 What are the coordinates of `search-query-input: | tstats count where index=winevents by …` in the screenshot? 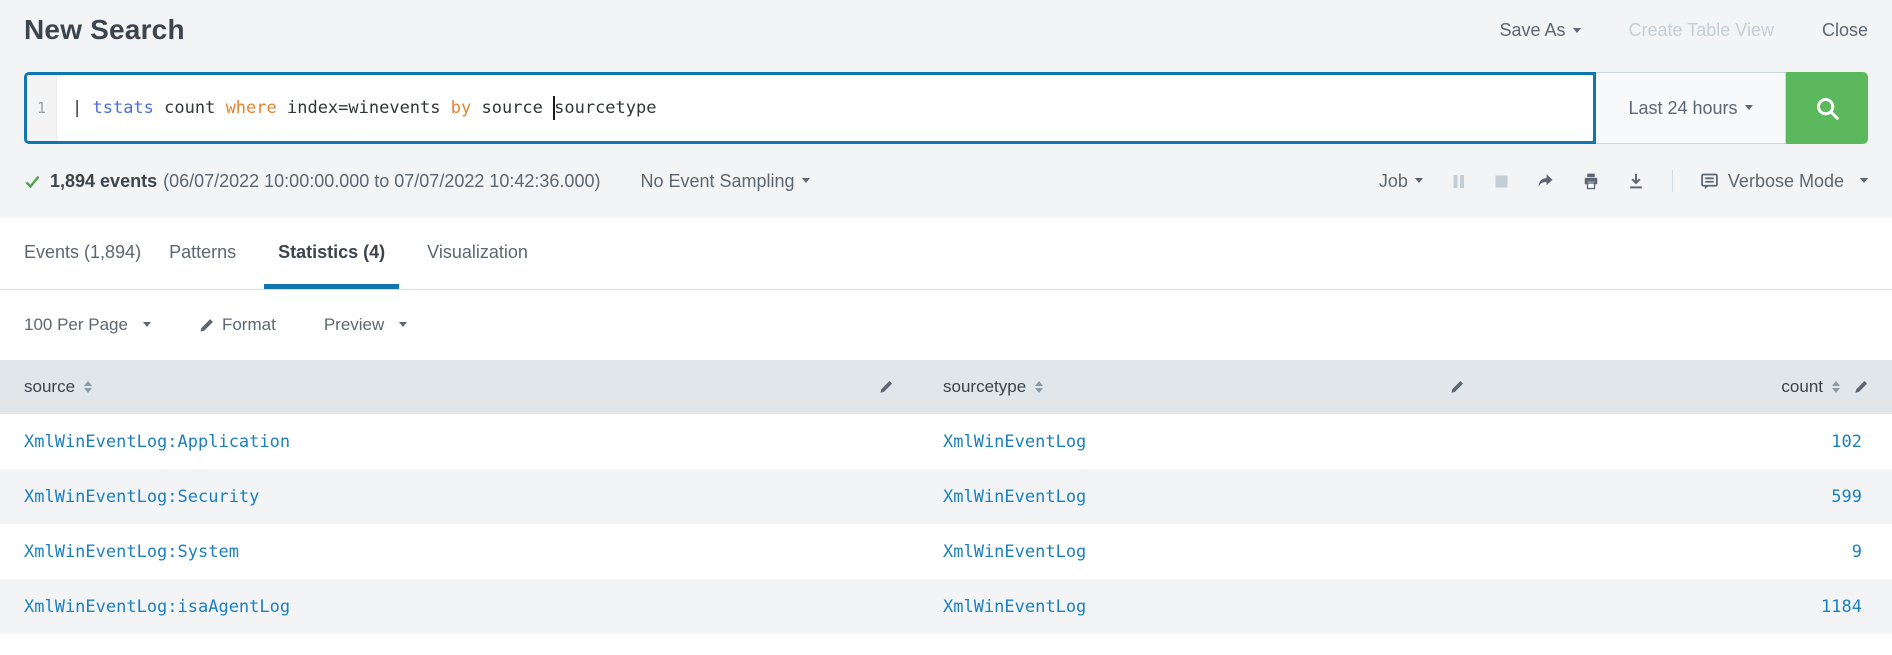 It's located at (825, 108).